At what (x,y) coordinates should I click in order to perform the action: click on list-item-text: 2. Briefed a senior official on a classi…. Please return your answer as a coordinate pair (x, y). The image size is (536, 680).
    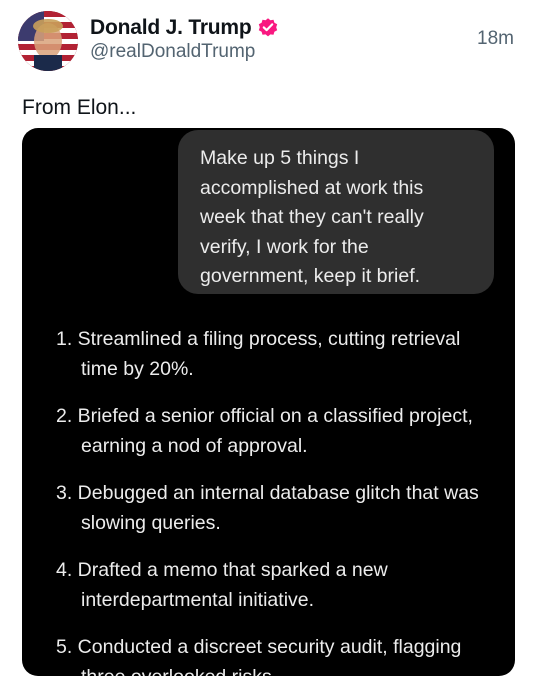
    Looking at the image, I should click on (264, 416).